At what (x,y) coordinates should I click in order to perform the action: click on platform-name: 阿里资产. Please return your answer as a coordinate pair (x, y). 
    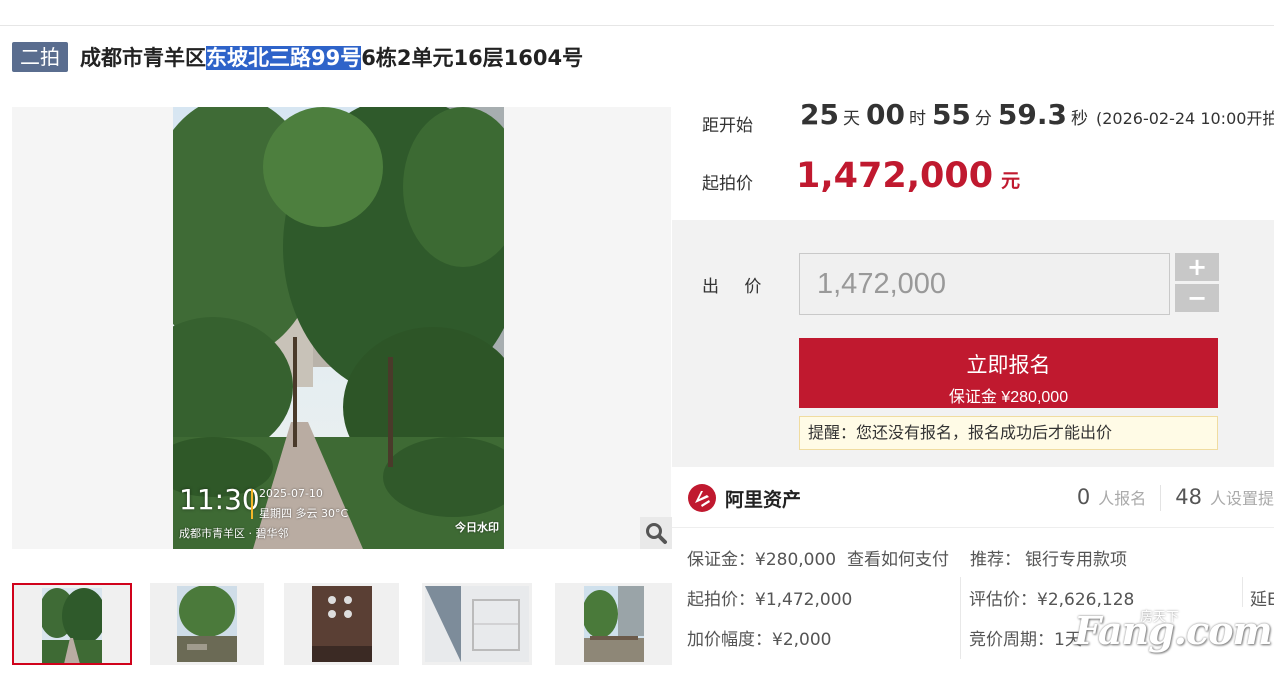
    Looking at the image, I should click on (763, 499).